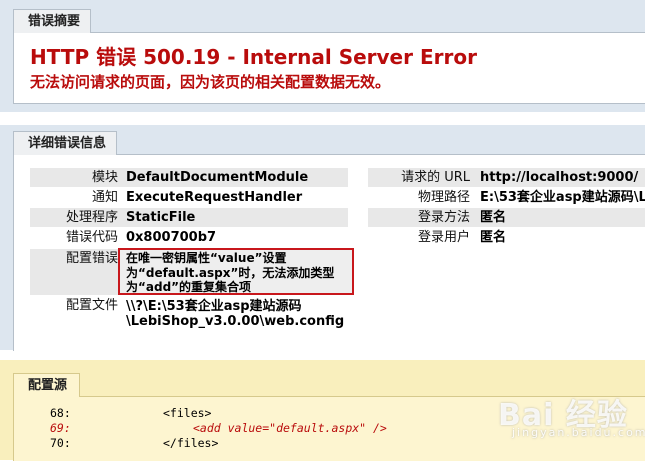 The width and height of the screenshot is (645, 461). I want to click on source-tab: 配置源, so click(47, 385).